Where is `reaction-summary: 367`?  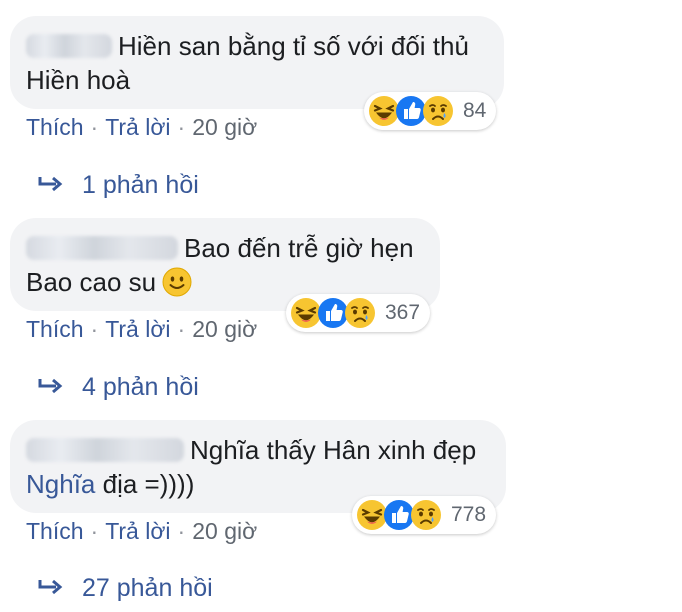
reaction-summary: 367 is located at coordinates (358, 313).